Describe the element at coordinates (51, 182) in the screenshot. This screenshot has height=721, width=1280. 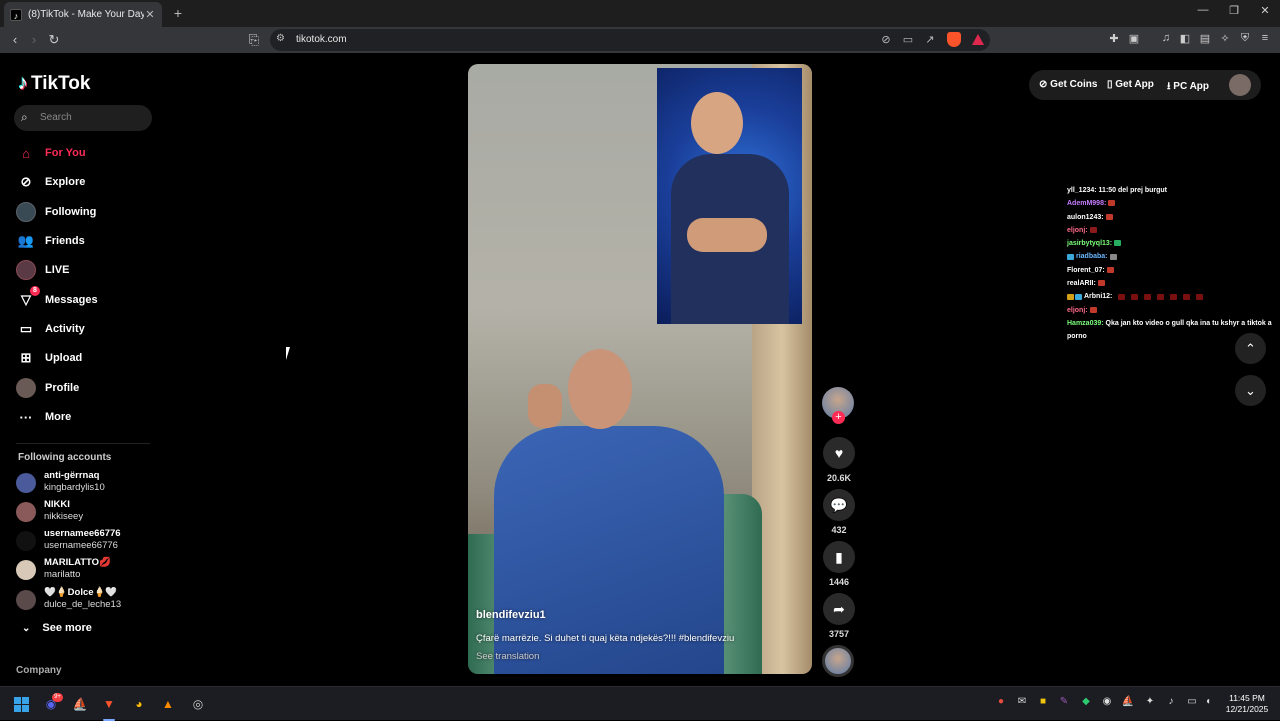
I see `nav-item-explore: ⊘ Explore` at that location.